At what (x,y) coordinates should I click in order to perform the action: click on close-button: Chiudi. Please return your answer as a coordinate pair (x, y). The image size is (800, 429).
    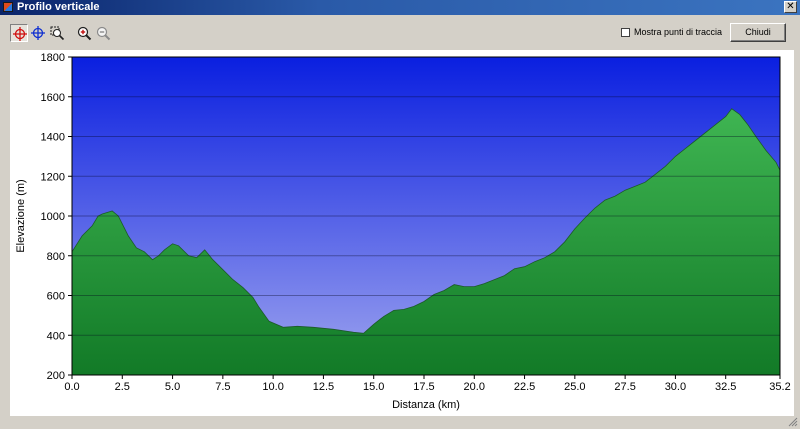
    Looking at the image, I should click on (758, 32).